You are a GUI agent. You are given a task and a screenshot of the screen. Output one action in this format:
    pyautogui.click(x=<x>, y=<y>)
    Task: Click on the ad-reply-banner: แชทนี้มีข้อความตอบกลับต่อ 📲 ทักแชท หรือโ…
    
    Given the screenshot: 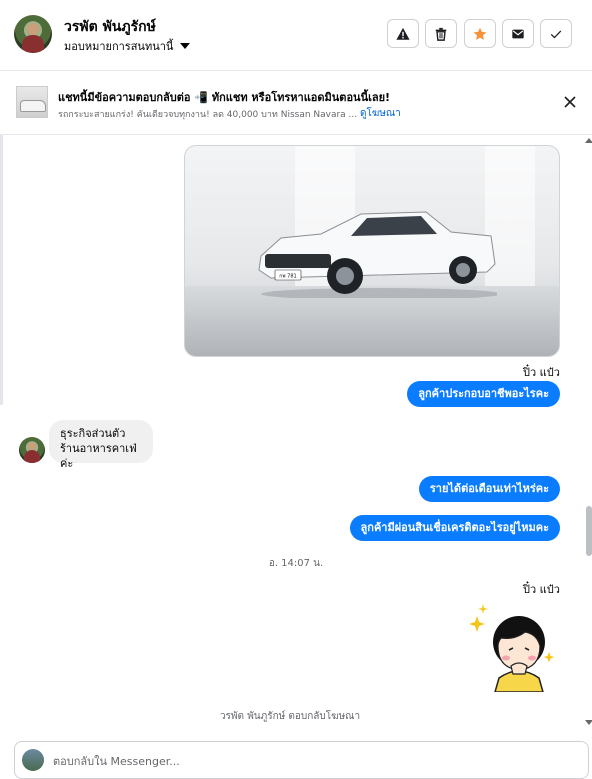 What is the action you would take?
    pyautogui.click(x=296, y=103)
    